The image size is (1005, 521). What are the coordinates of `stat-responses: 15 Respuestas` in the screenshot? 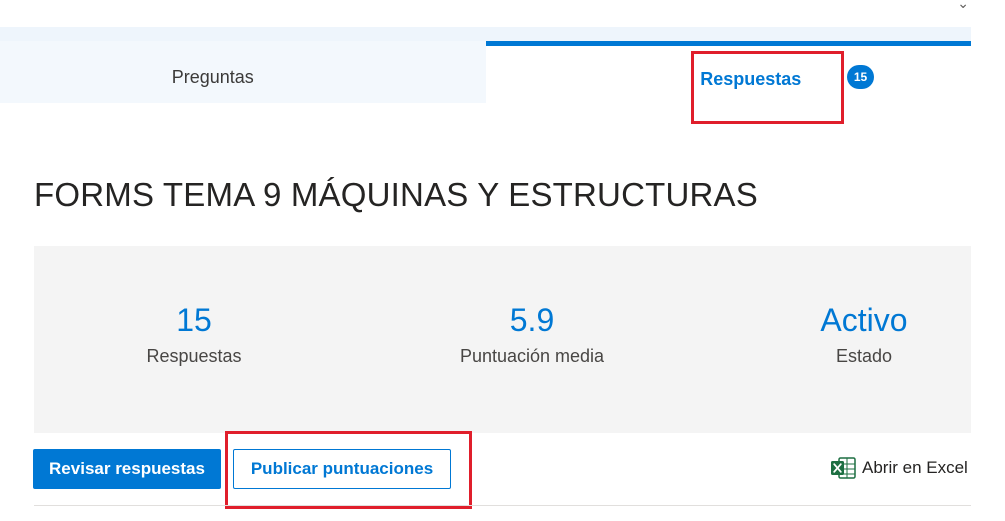 It's located at (194, 334).